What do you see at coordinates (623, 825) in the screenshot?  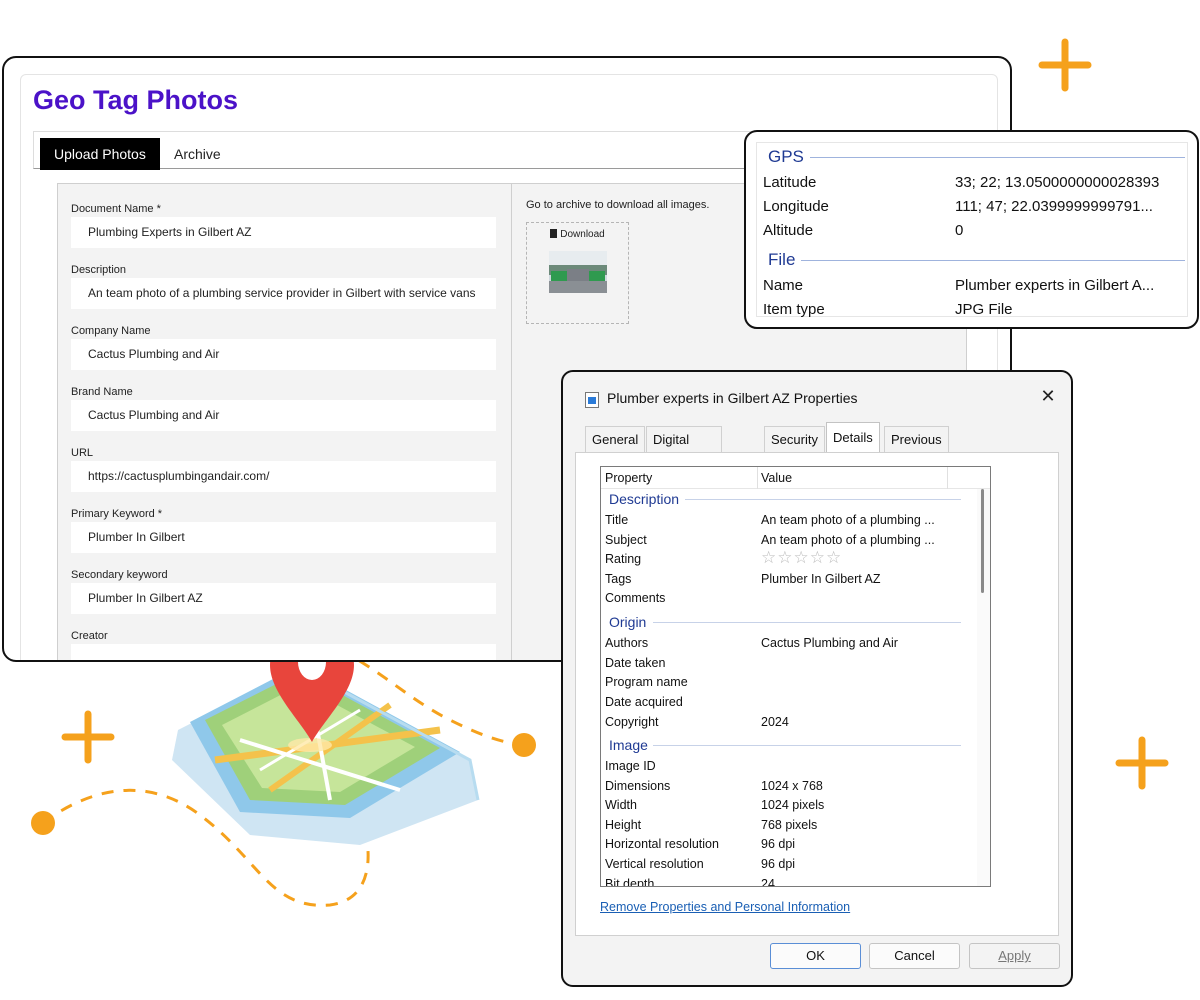 I see `property-key: Height` at bounding box center [623, 825].